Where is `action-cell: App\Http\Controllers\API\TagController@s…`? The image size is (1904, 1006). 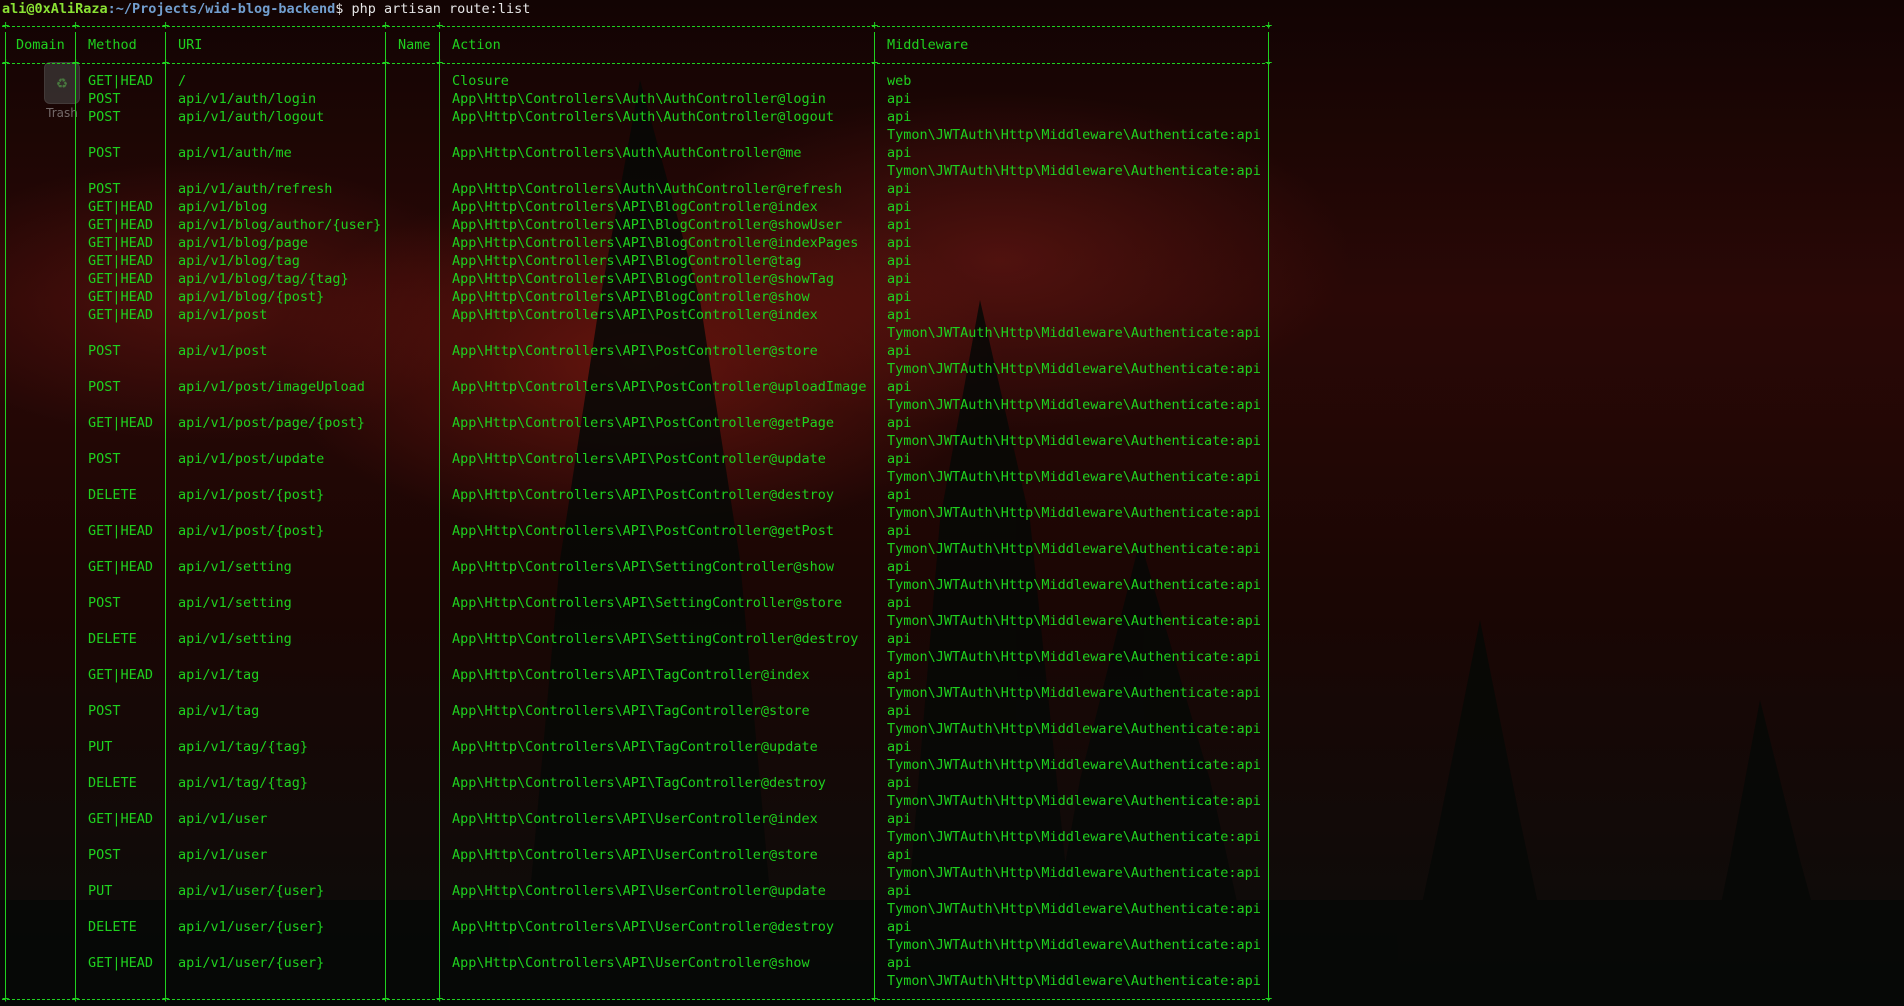 action-cell: App\Http\Controllers\API\TagController@s… is located at coordinates (631, 711).